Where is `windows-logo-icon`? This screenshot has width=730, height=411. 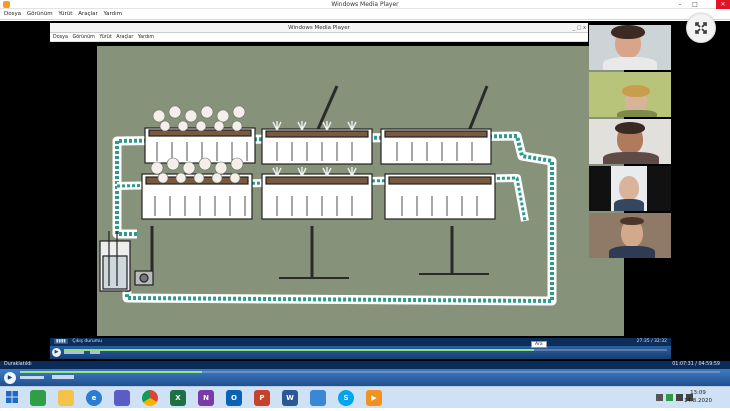
windows-logo-icon is located at coordinates (12, 397).